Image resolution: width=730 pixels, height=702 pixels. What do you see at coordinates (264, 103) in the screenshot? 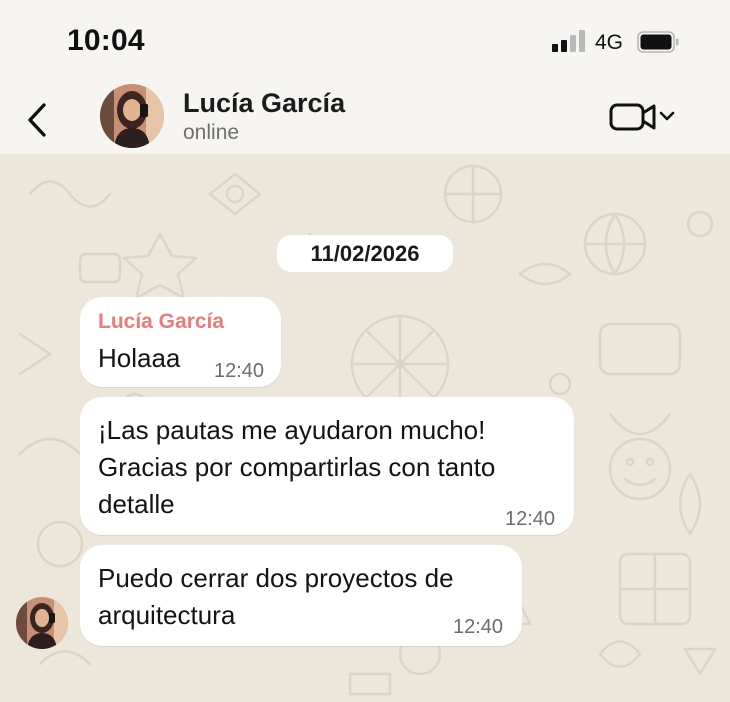
I see `contact-name: Lucía García` at bounding box center [264, 103].